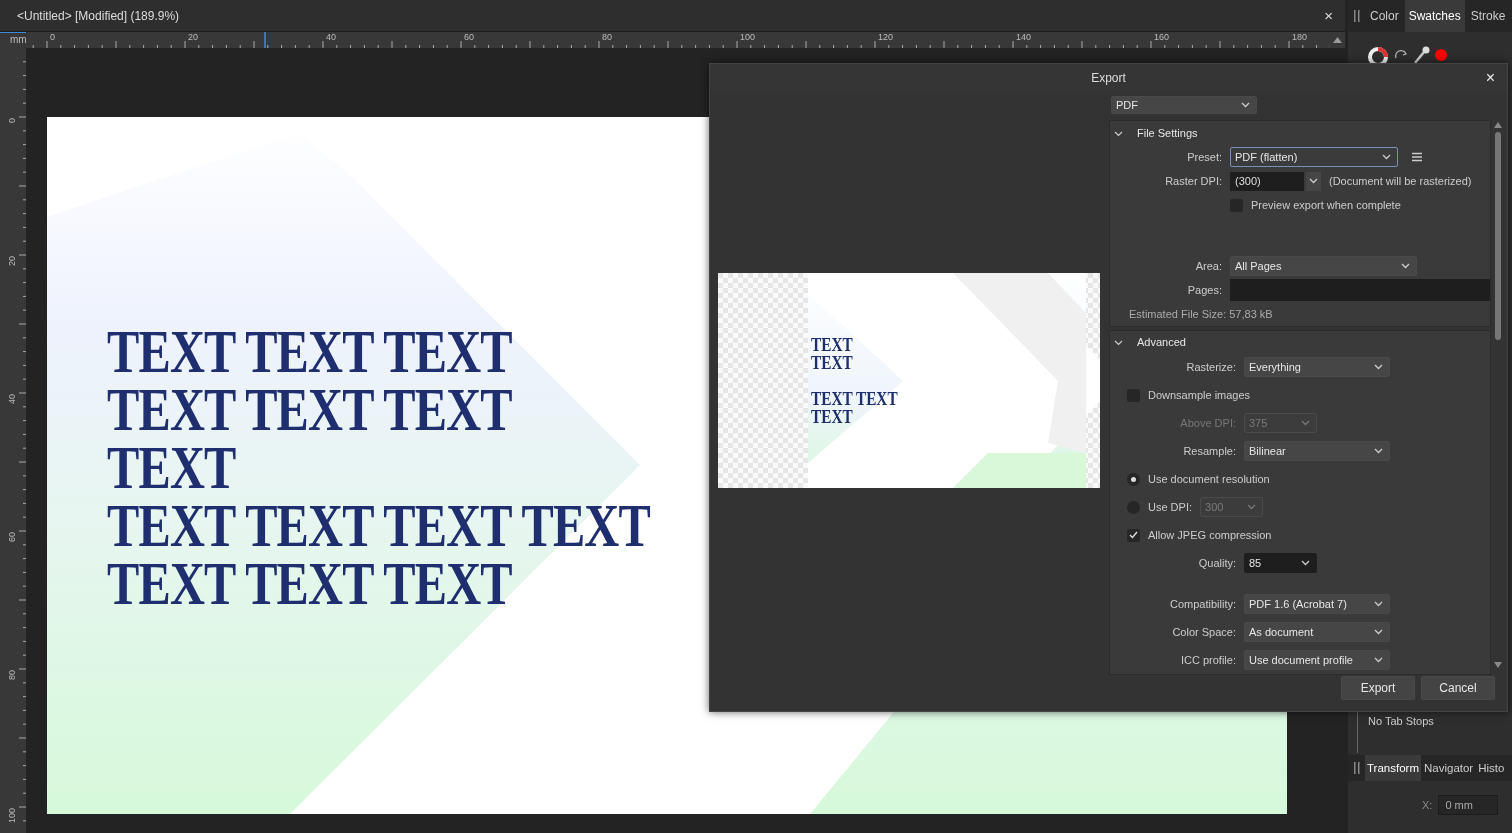 Image resolution: width=1512 pixels, height=833 pixels. Describe the element at coordinates (1024, 37) in the screenshot. I see `ruler-label: 140` at that location.